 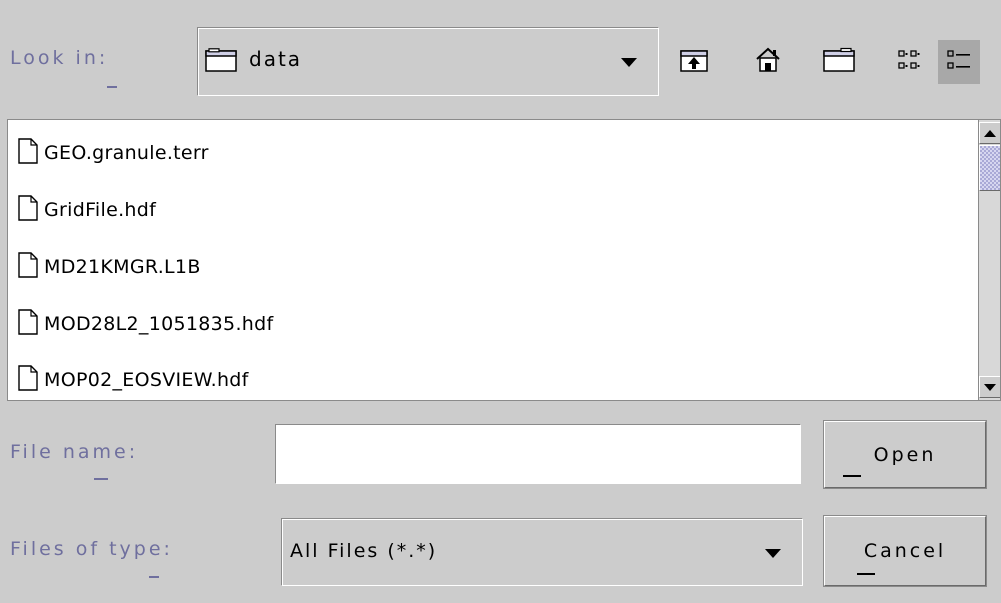 What do you see at coordinates (100, 210) in the screenshot?
I see `file-name-text: GridFile.hdf` at bounding box center [100, 210].